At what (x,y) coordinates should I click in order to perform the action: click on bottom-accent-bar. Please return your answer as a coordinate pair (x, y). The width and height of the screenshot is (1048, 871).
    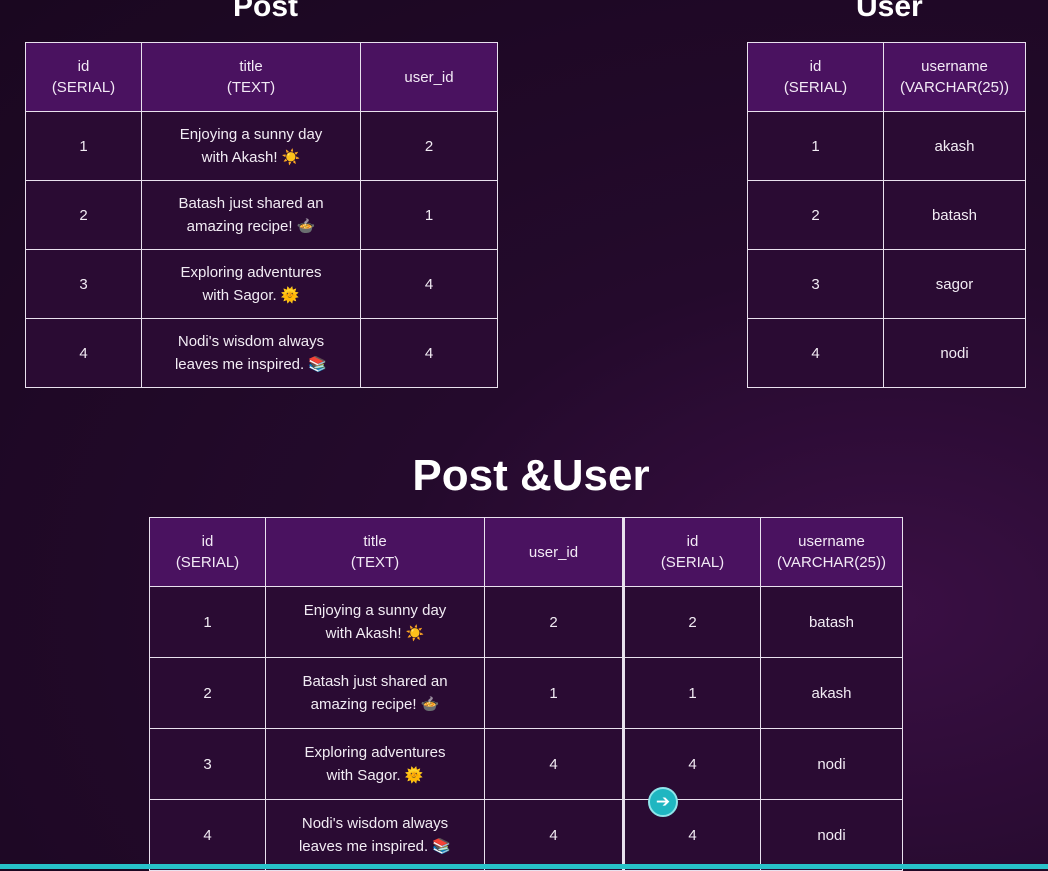
    Looking at the image, I should click on (524, 866).